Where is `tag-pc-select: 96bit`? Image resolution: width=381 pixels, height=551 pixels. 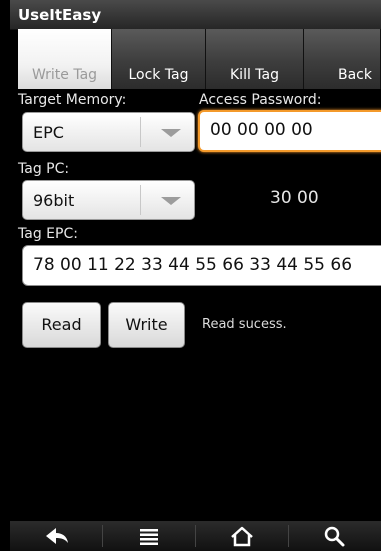 tag-pc-select: 96bit is located at coordinates (108, 200).